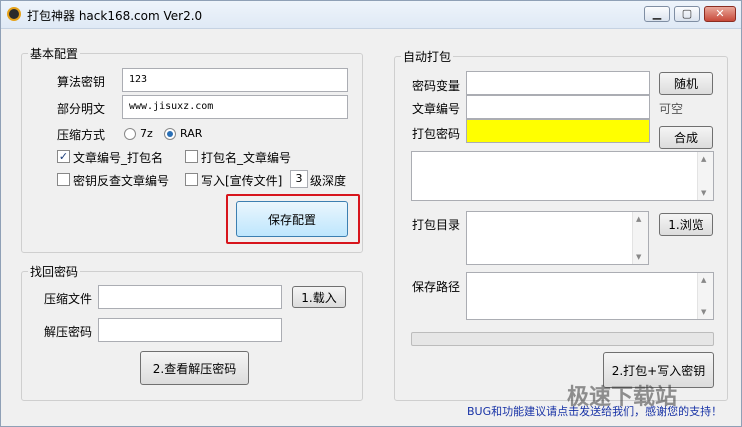 This screenshot has width=742, height=427. What do you see at coordinates (436, 86) in the screenshot?
I see `password-var-label: 密码变量` at bounding box center [436, 86].